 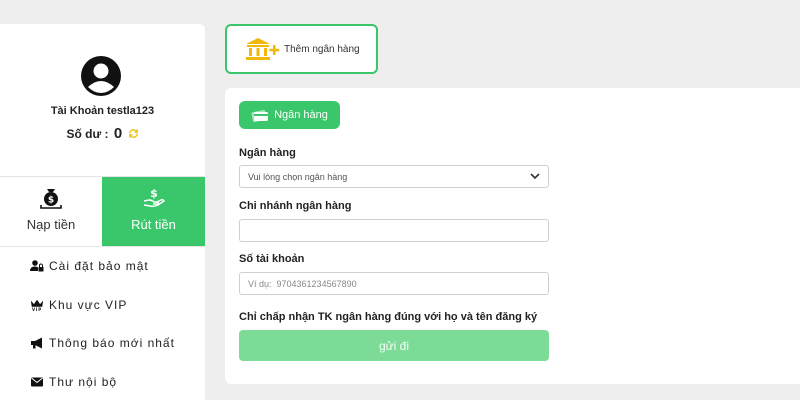 I want to click on svg-text: VIP, so click(x=37, y=309).